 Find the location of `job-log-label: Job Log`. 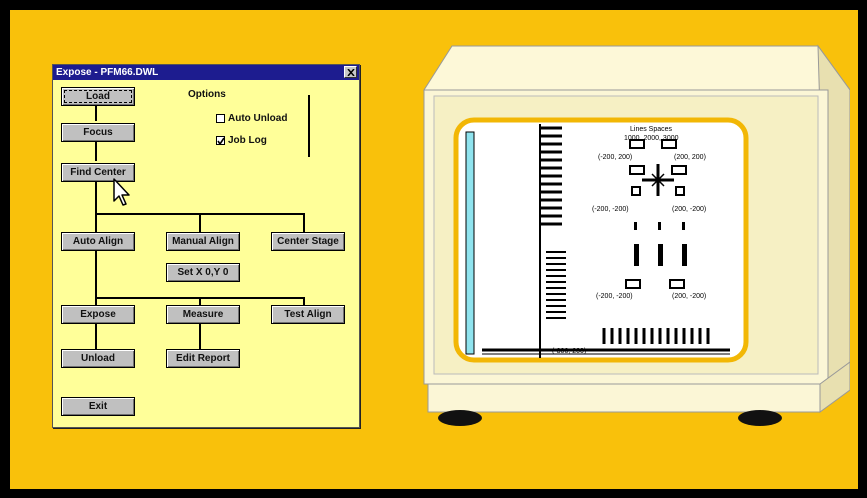

job-log-label: Job Log is located at coordinates (247, 140).